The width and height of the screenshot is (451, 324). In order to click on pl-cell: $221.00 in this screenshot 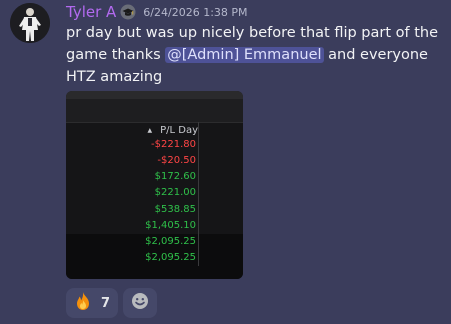, I will do `click(175, 192)`.